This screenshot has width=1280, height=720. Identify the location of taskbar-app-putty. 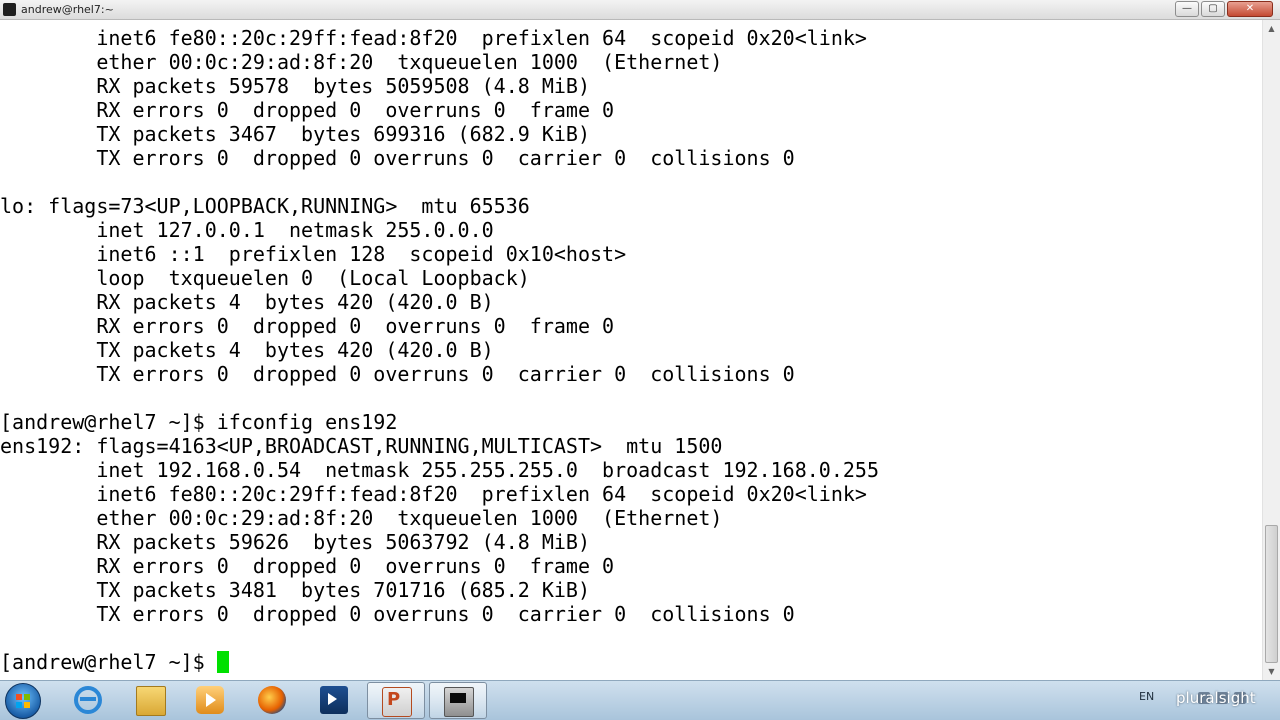
(458, 700).